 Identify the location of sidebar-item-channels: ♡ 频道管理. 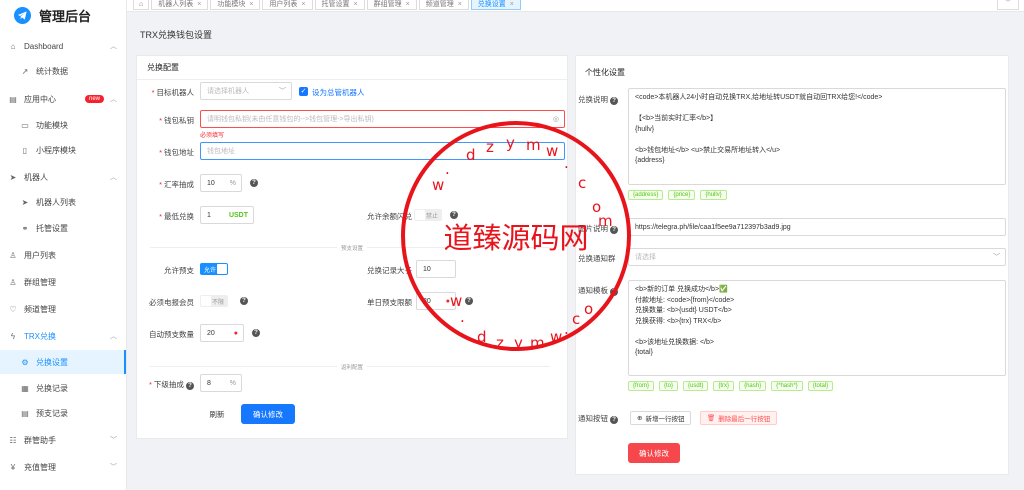
(63, 309).